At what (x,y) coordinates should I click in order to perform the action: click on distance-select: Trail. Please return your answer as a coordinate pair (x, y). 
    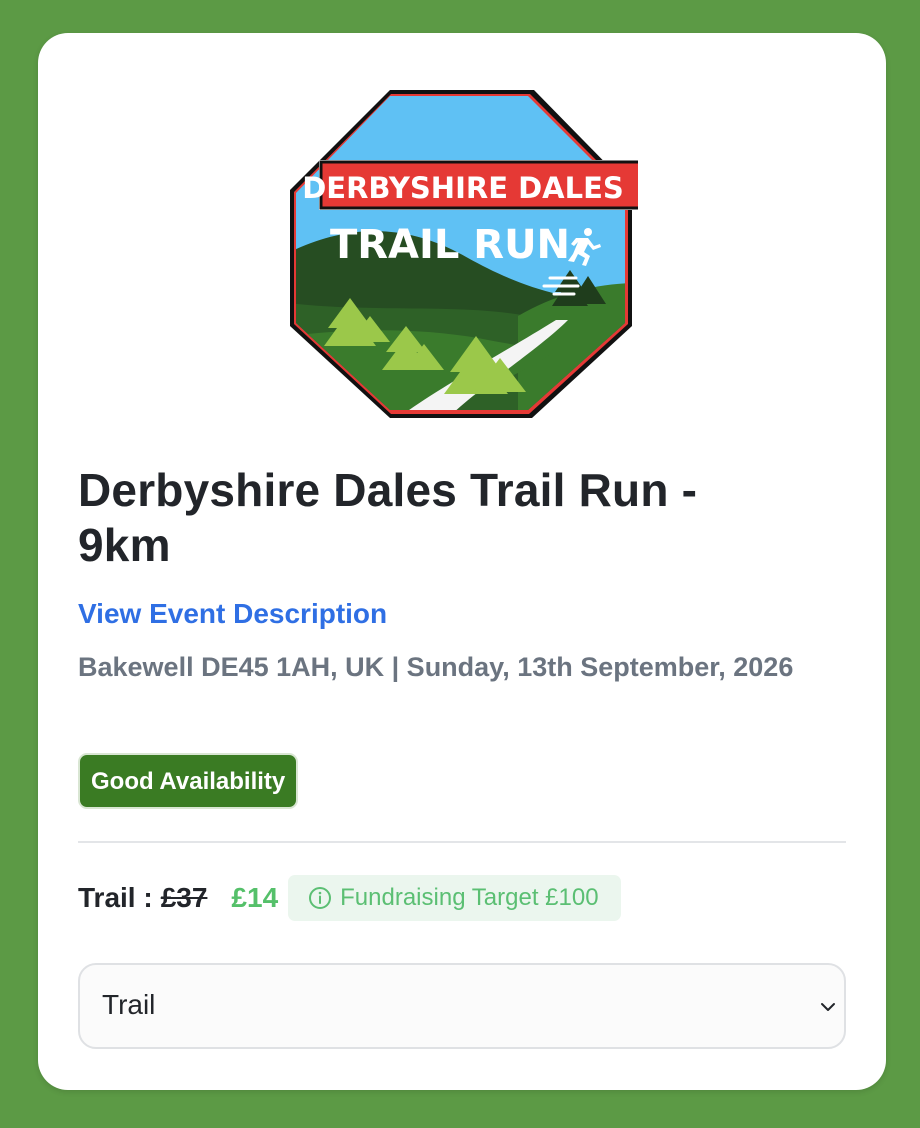
    Looking at the image, I should click on (462, 1006).